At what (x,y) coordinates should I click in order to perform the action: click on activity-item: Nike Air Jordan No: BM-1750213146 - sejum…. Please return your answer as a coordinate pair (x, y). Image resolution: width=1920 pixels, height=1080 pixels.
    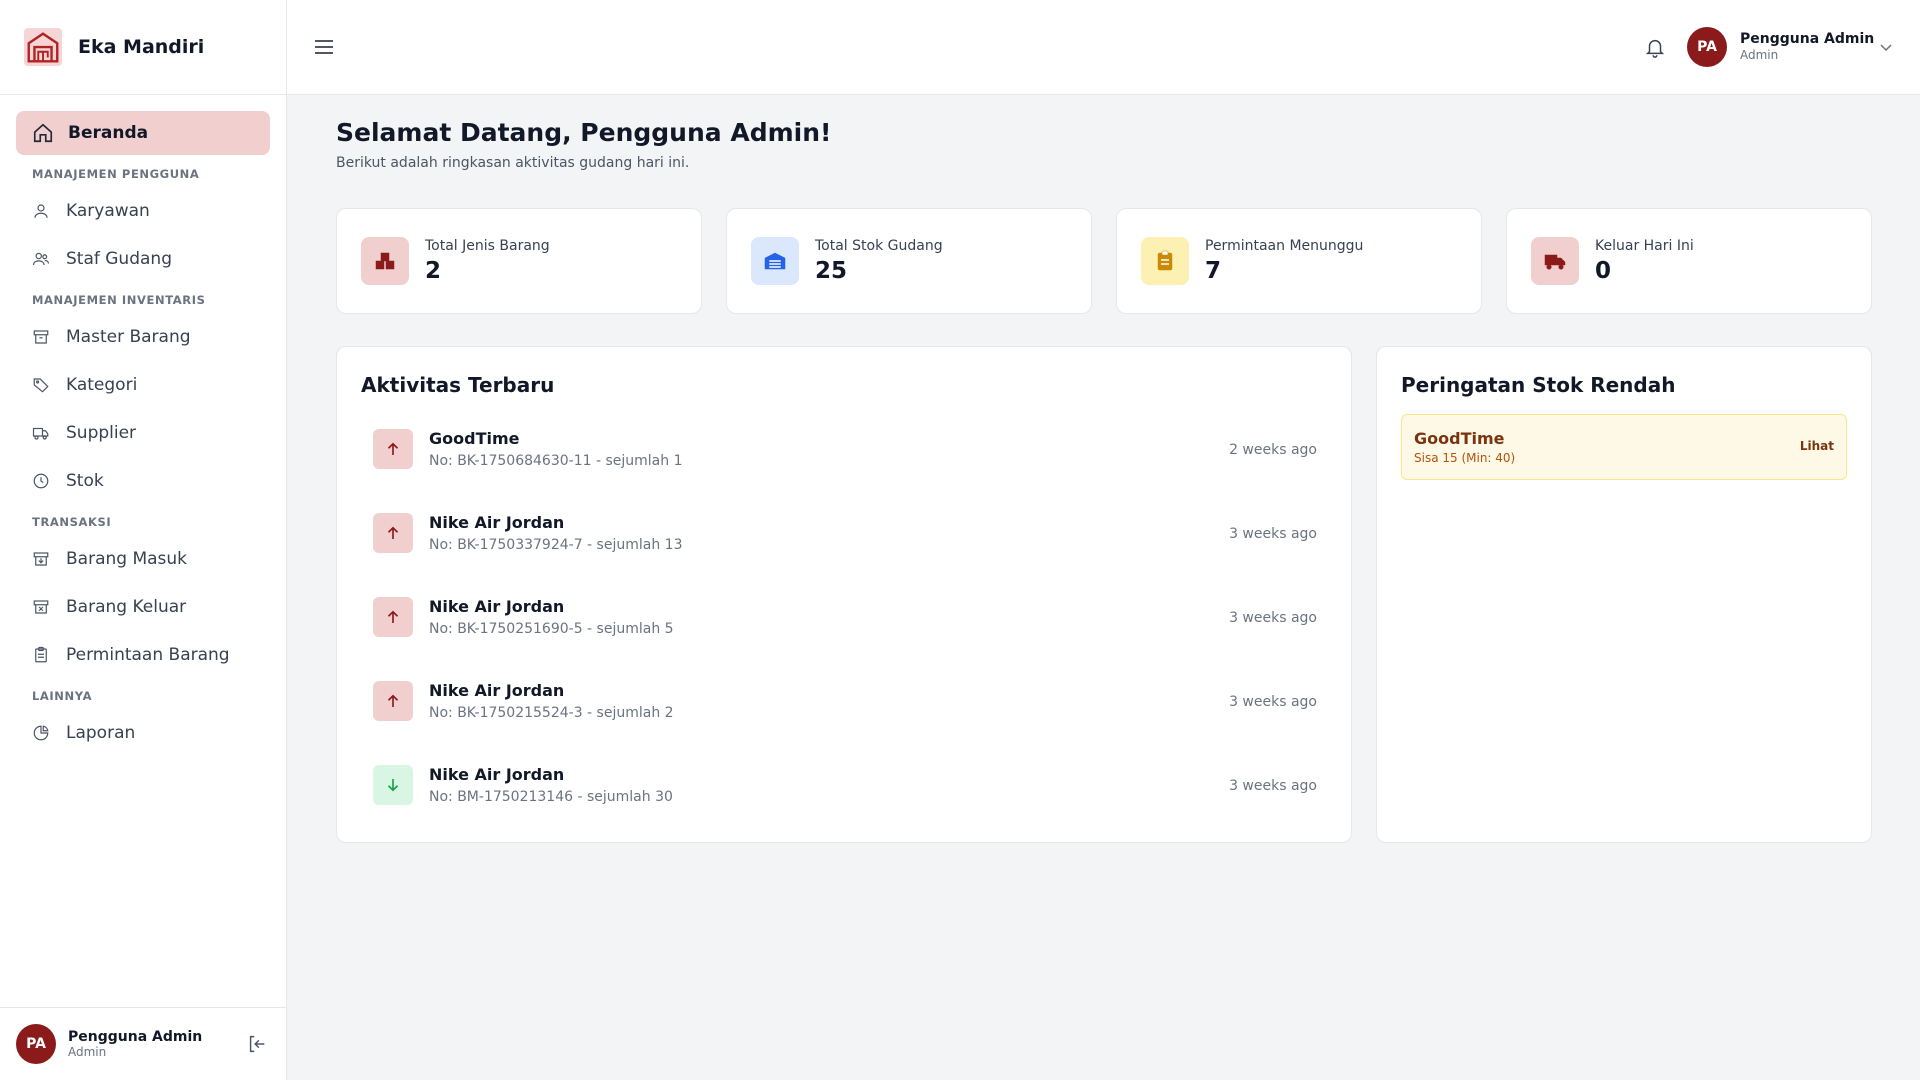
    Looking at the image, I should click on (845, 805).